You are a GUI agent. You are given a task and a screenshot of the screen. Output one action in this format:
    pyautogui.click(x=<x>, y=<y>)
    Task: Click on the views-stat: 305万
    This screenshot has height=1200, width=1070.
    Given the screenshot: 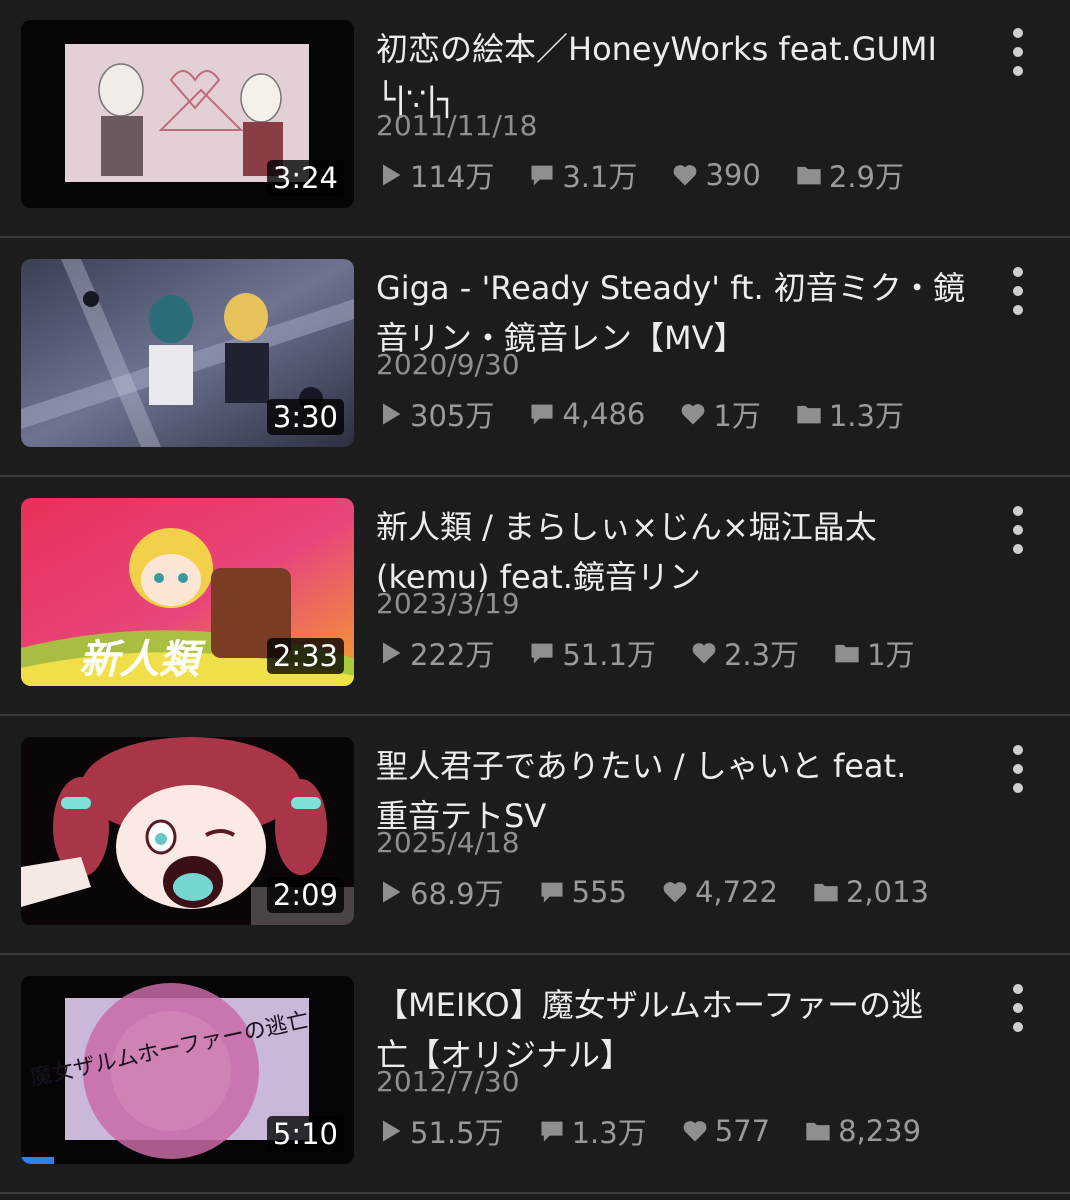 What is the action you would take?
    pyautogui.click(x=435, y=414)
    